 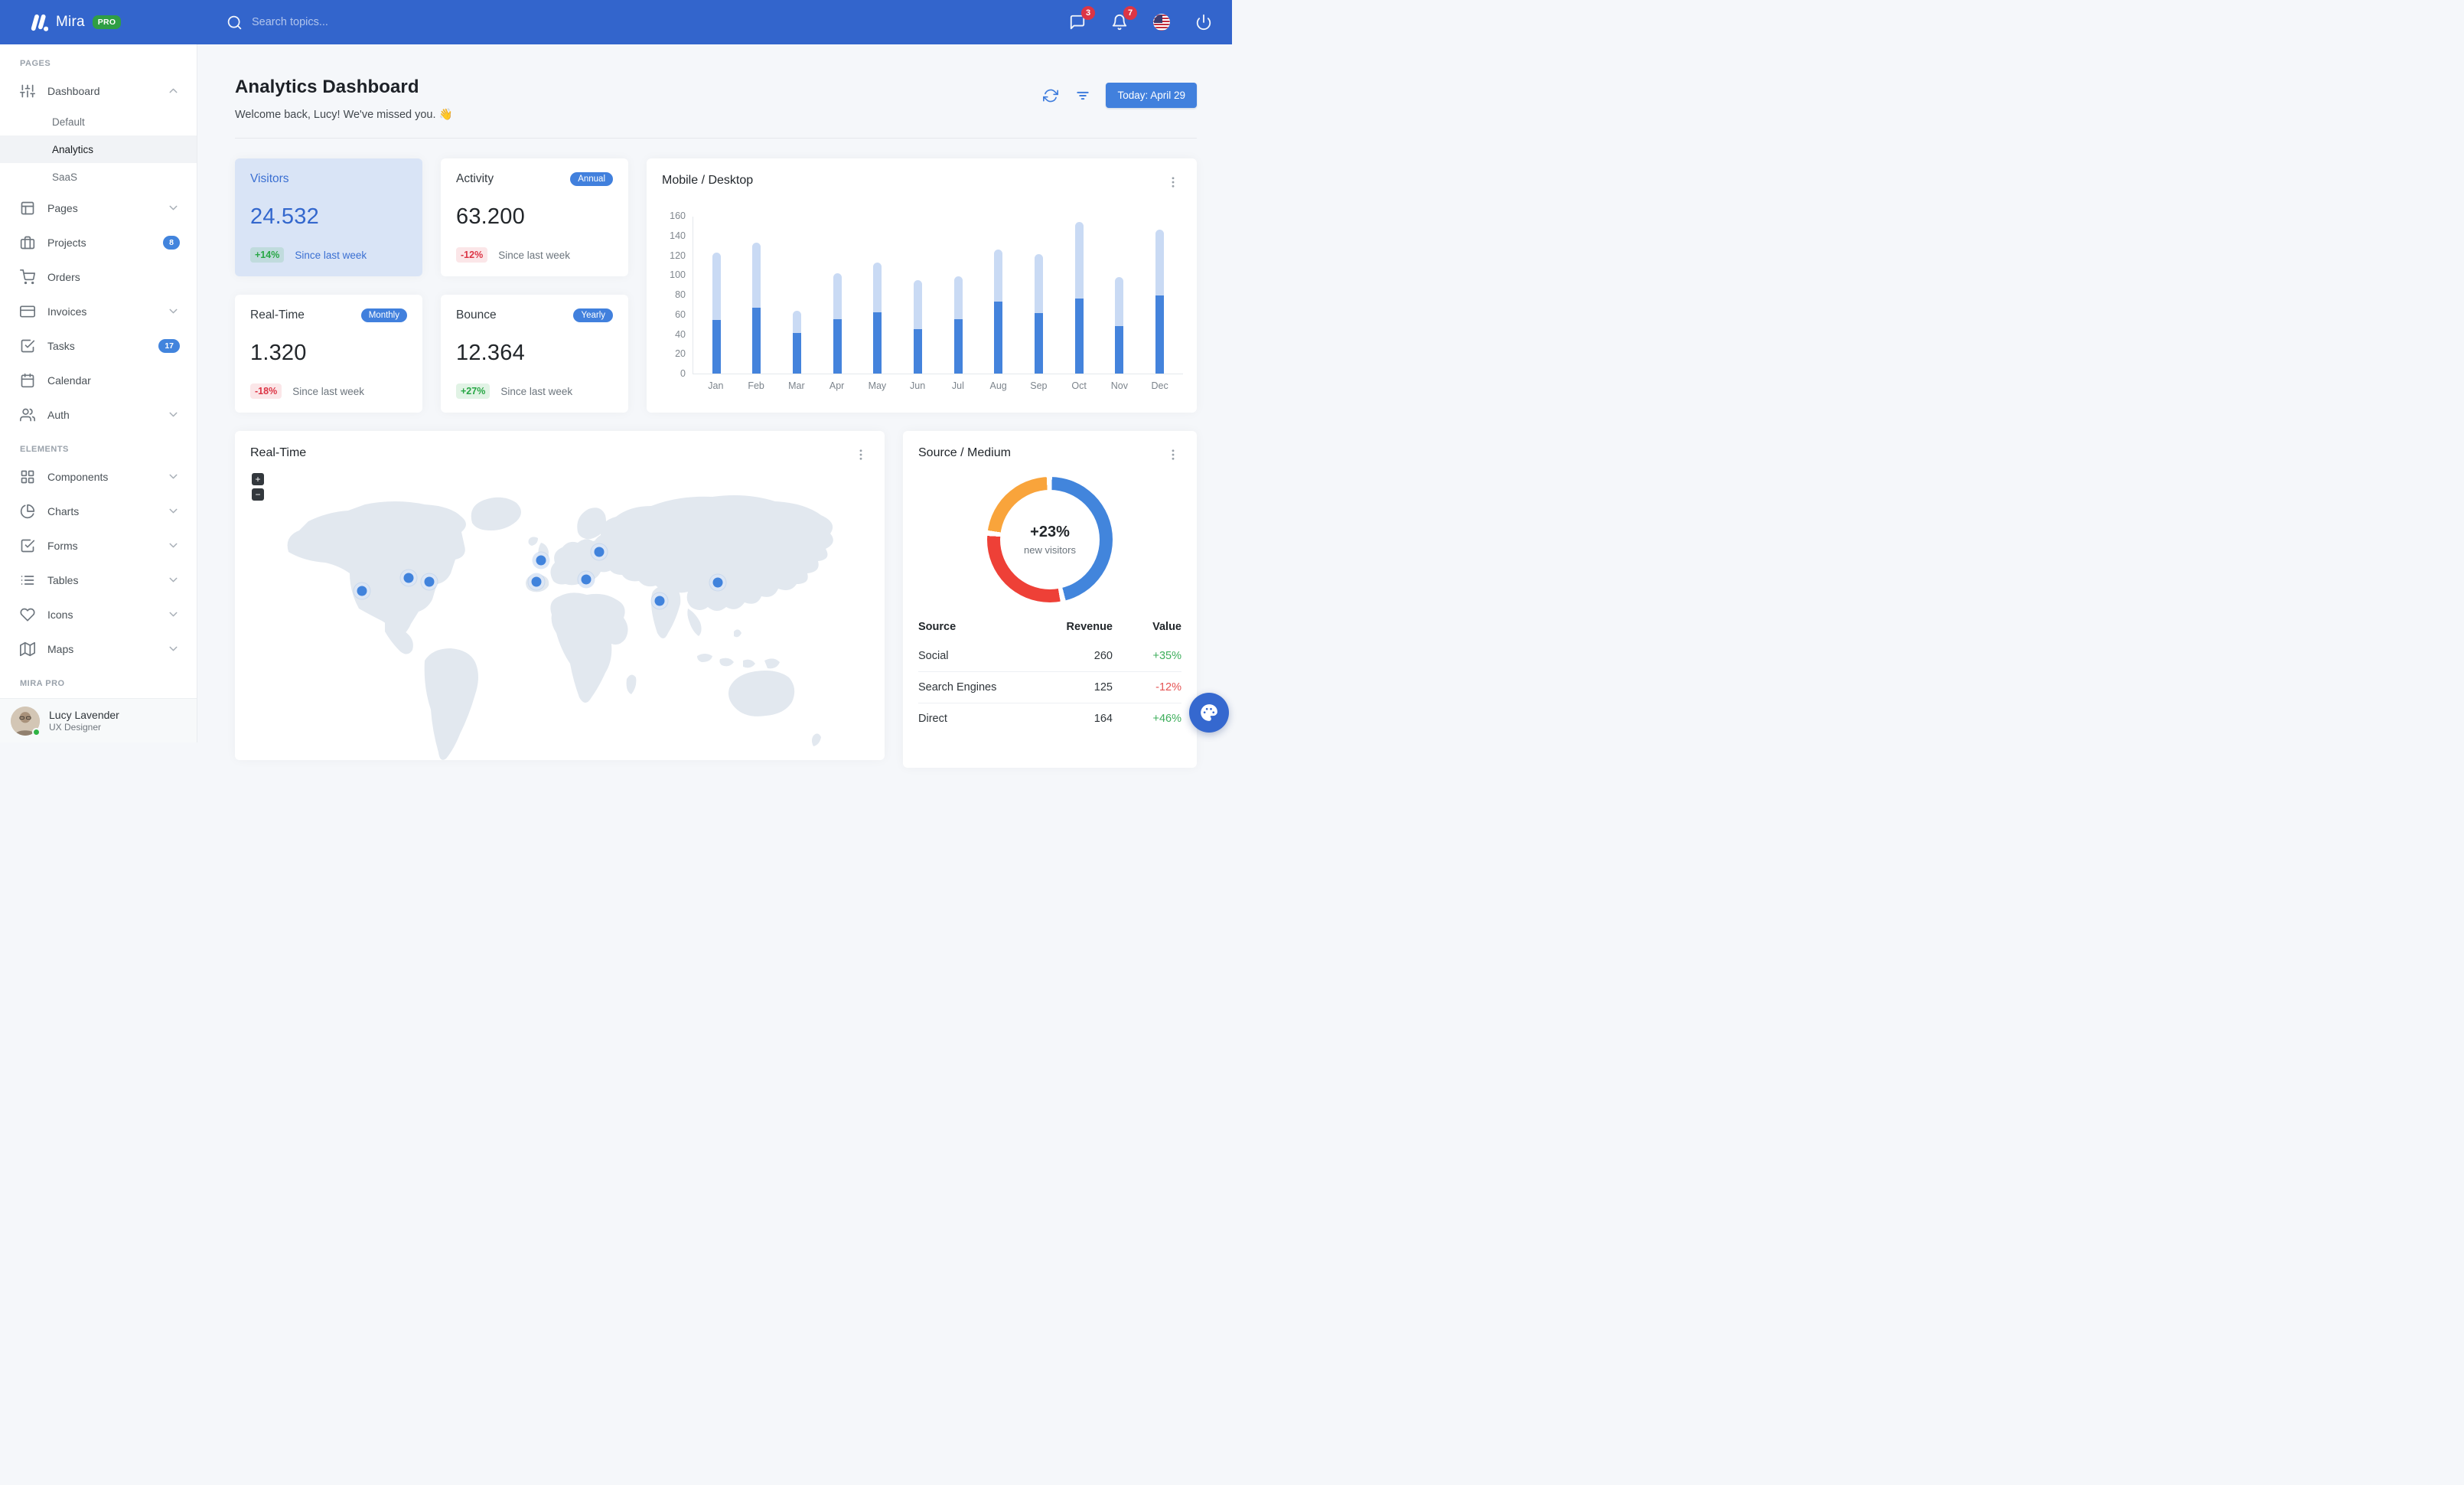 I want to click on source-menu-button, so click(x=1173, y=454).